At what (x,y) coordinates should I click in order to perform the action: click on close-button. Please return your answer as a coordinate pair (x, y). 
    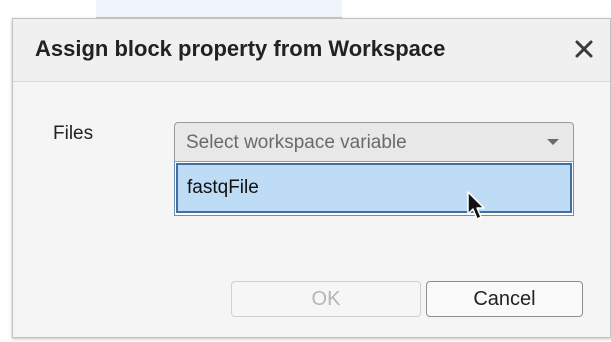
    Looking at the image, I should click on (584, 49).